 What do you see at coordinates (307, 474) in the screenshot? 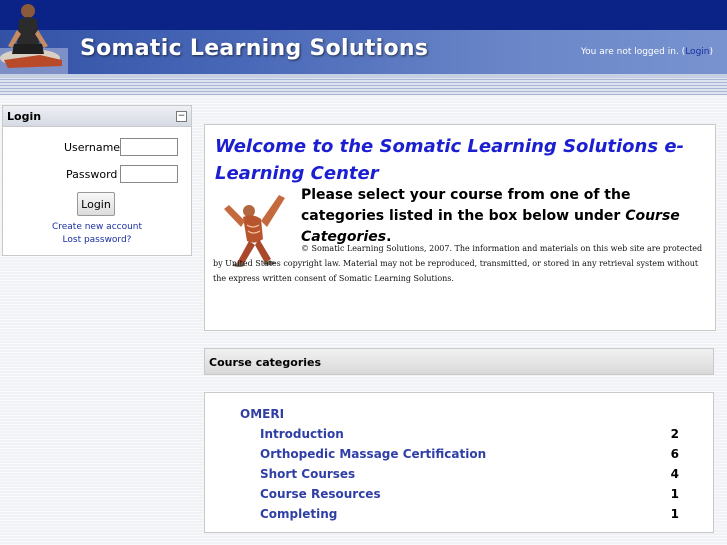
I see `course-link: Short Courses` at bounding box center [307, 474].